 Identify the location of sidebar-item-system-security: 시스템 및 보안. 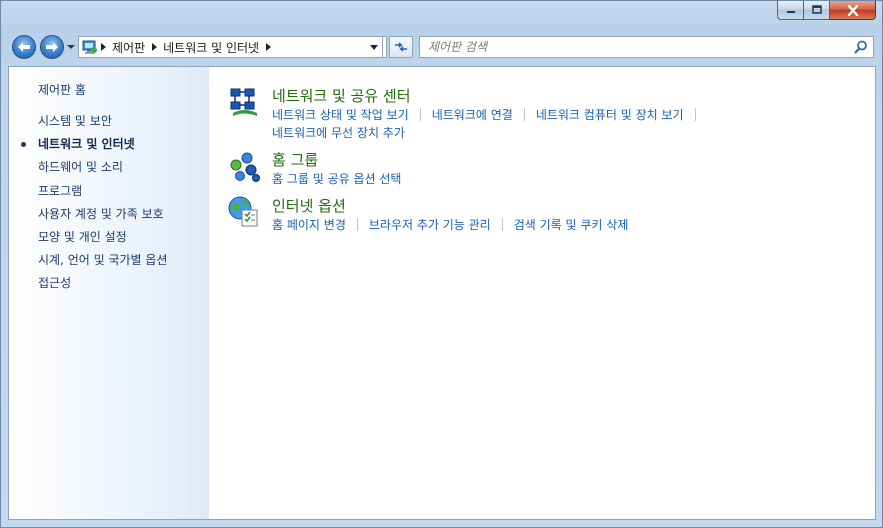
(102, 124).